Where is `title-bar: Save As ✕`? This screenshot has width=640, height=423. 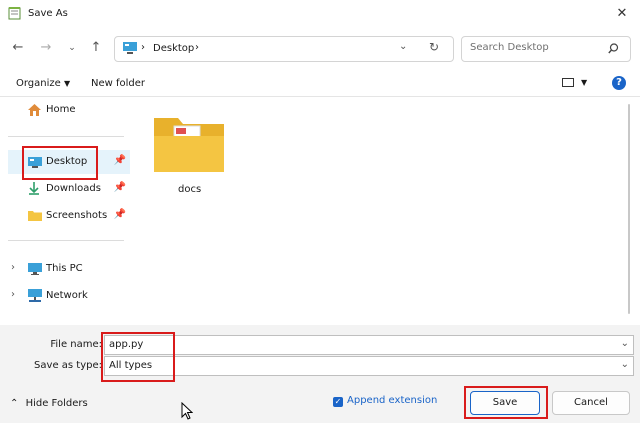 title-bar: Save As ✕ is located at coordinates (320, 14).